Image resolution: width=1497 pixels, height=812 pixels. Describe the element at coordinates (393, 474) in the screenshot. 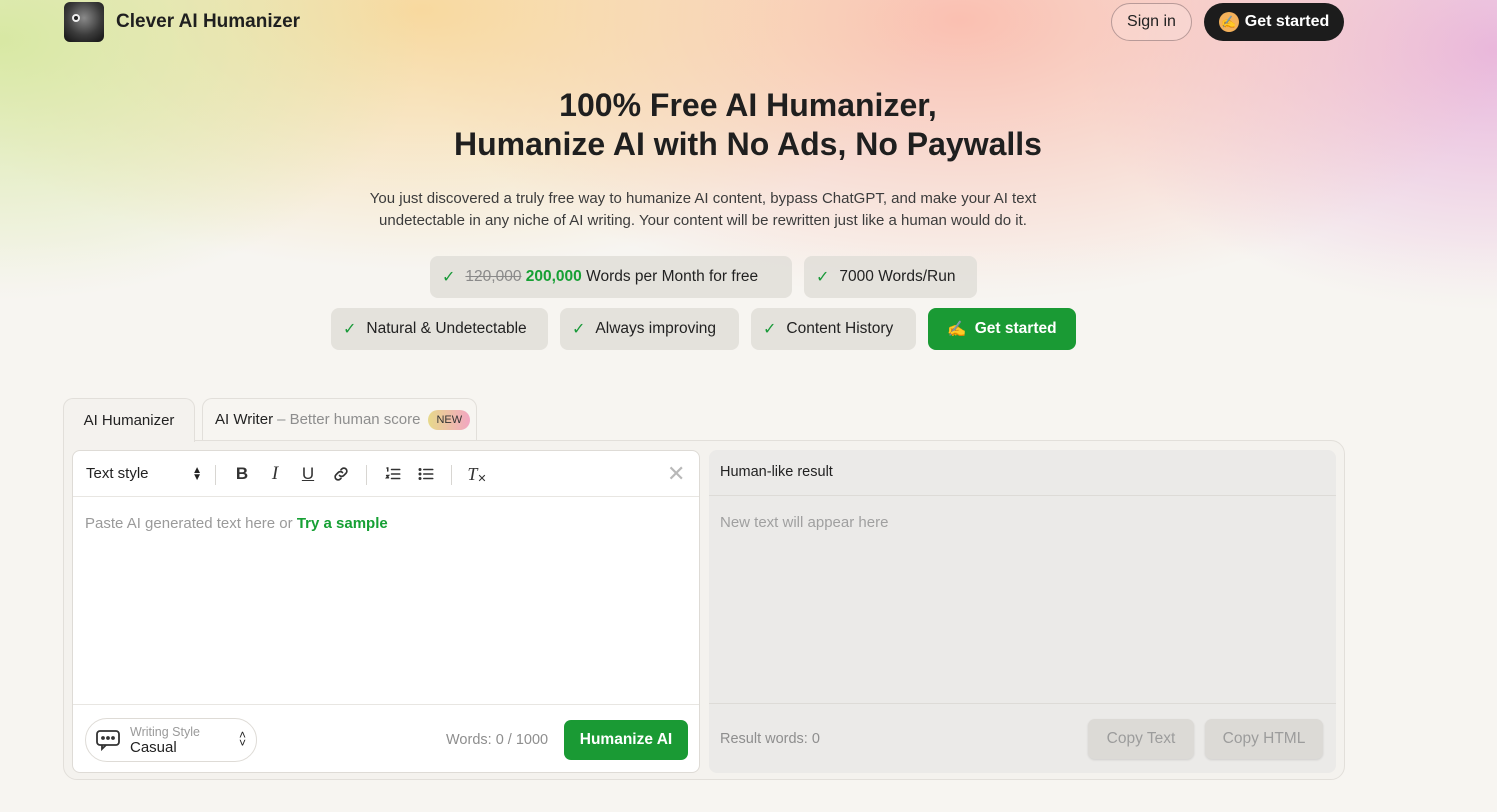

I see `ordered-list-icon` at that location.